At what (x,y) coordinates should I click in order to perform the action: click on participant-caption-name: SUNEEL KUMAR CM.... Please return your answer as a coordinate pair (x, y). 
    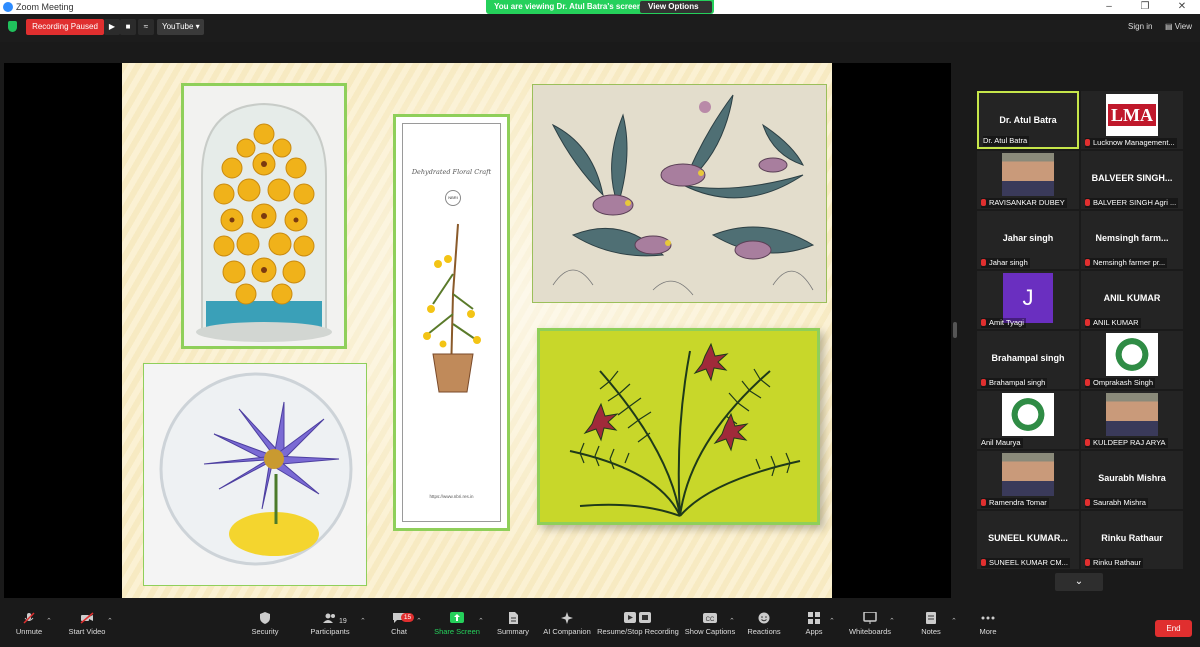
    Looking at the image, I should click on (1028, 562).